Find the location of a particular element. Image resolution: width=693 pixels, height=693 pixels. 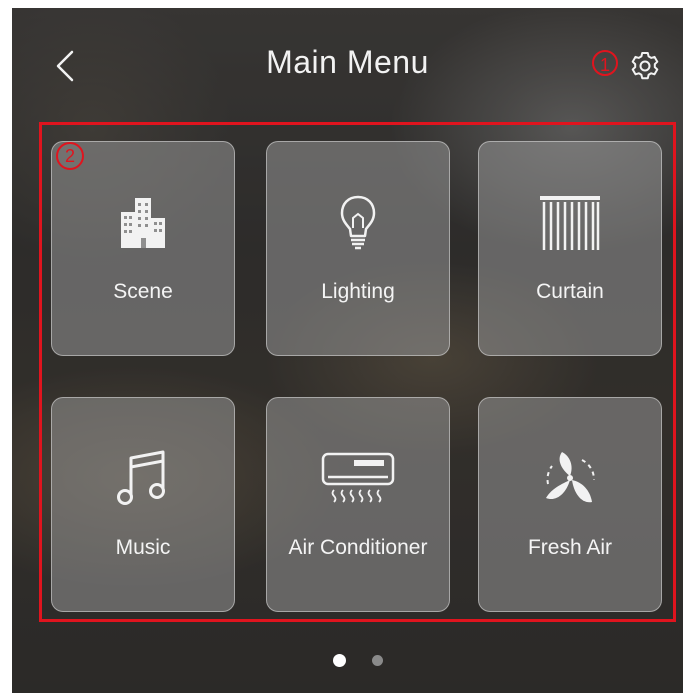

annotation-marker-2: 2 is located at coordinates (70, 156).